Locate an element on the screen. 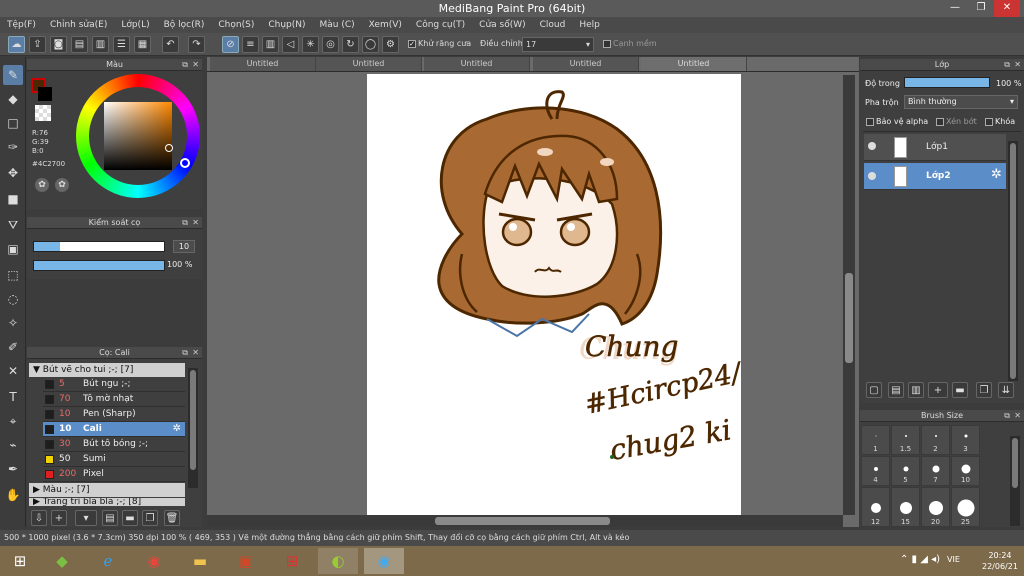 The width and height of the screenshot is (1024, 576). medibang-paint-icon: ◉ is located at coordinates (384, 561).